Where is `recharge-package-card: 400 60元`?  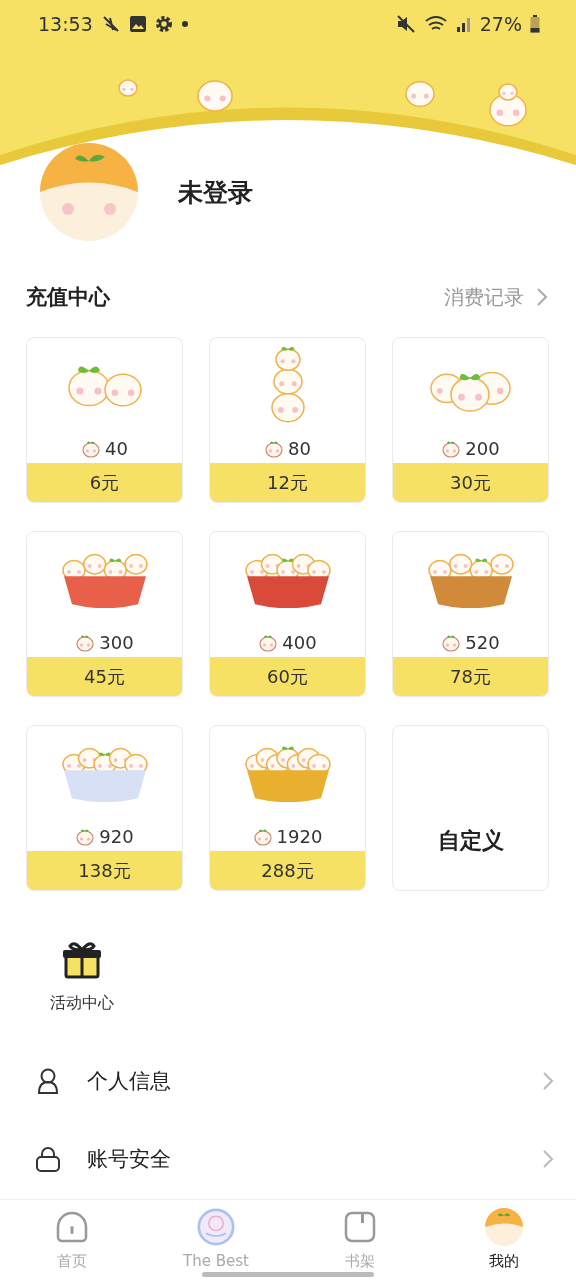 recharge-package-card: 400 60元 is located at coordinates (287, 614).